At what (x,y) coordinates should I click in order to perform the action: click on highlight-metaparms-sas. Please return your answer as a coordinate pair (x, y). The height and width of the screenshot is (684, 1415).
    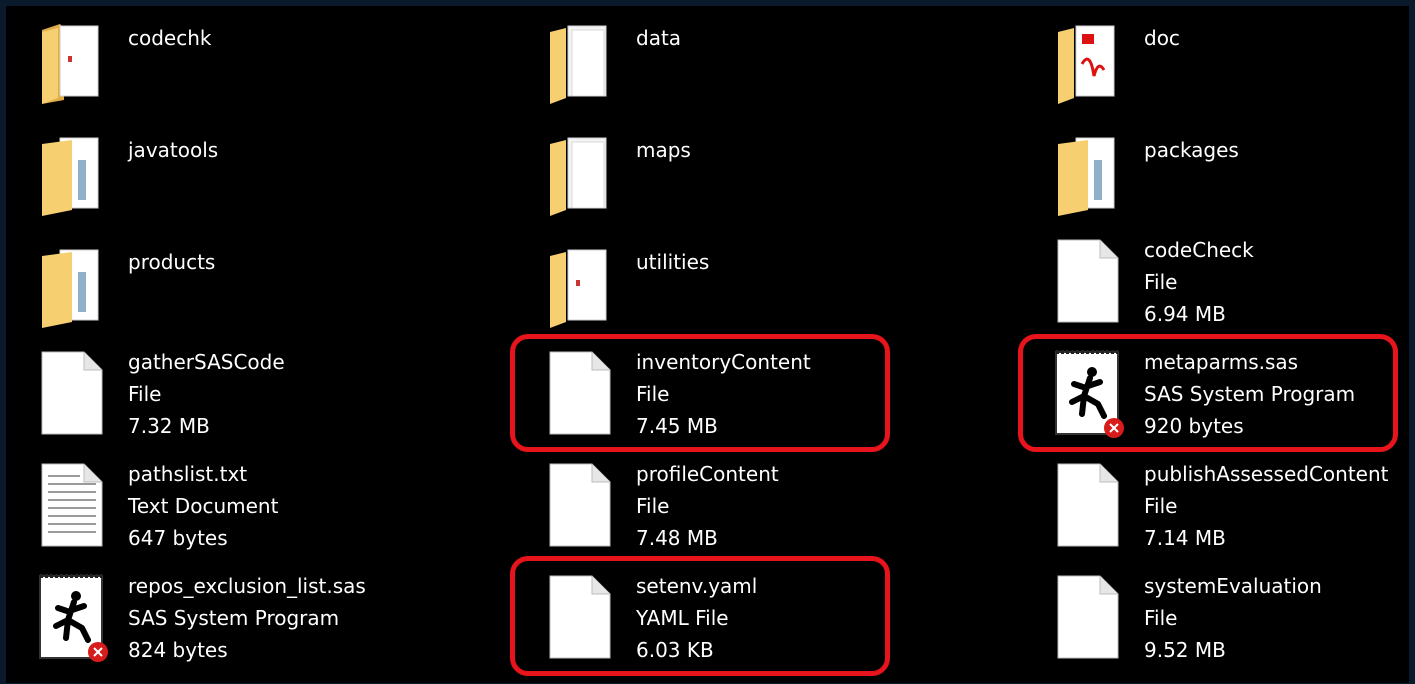
    Looking at the image, I should click on (1208, 393).